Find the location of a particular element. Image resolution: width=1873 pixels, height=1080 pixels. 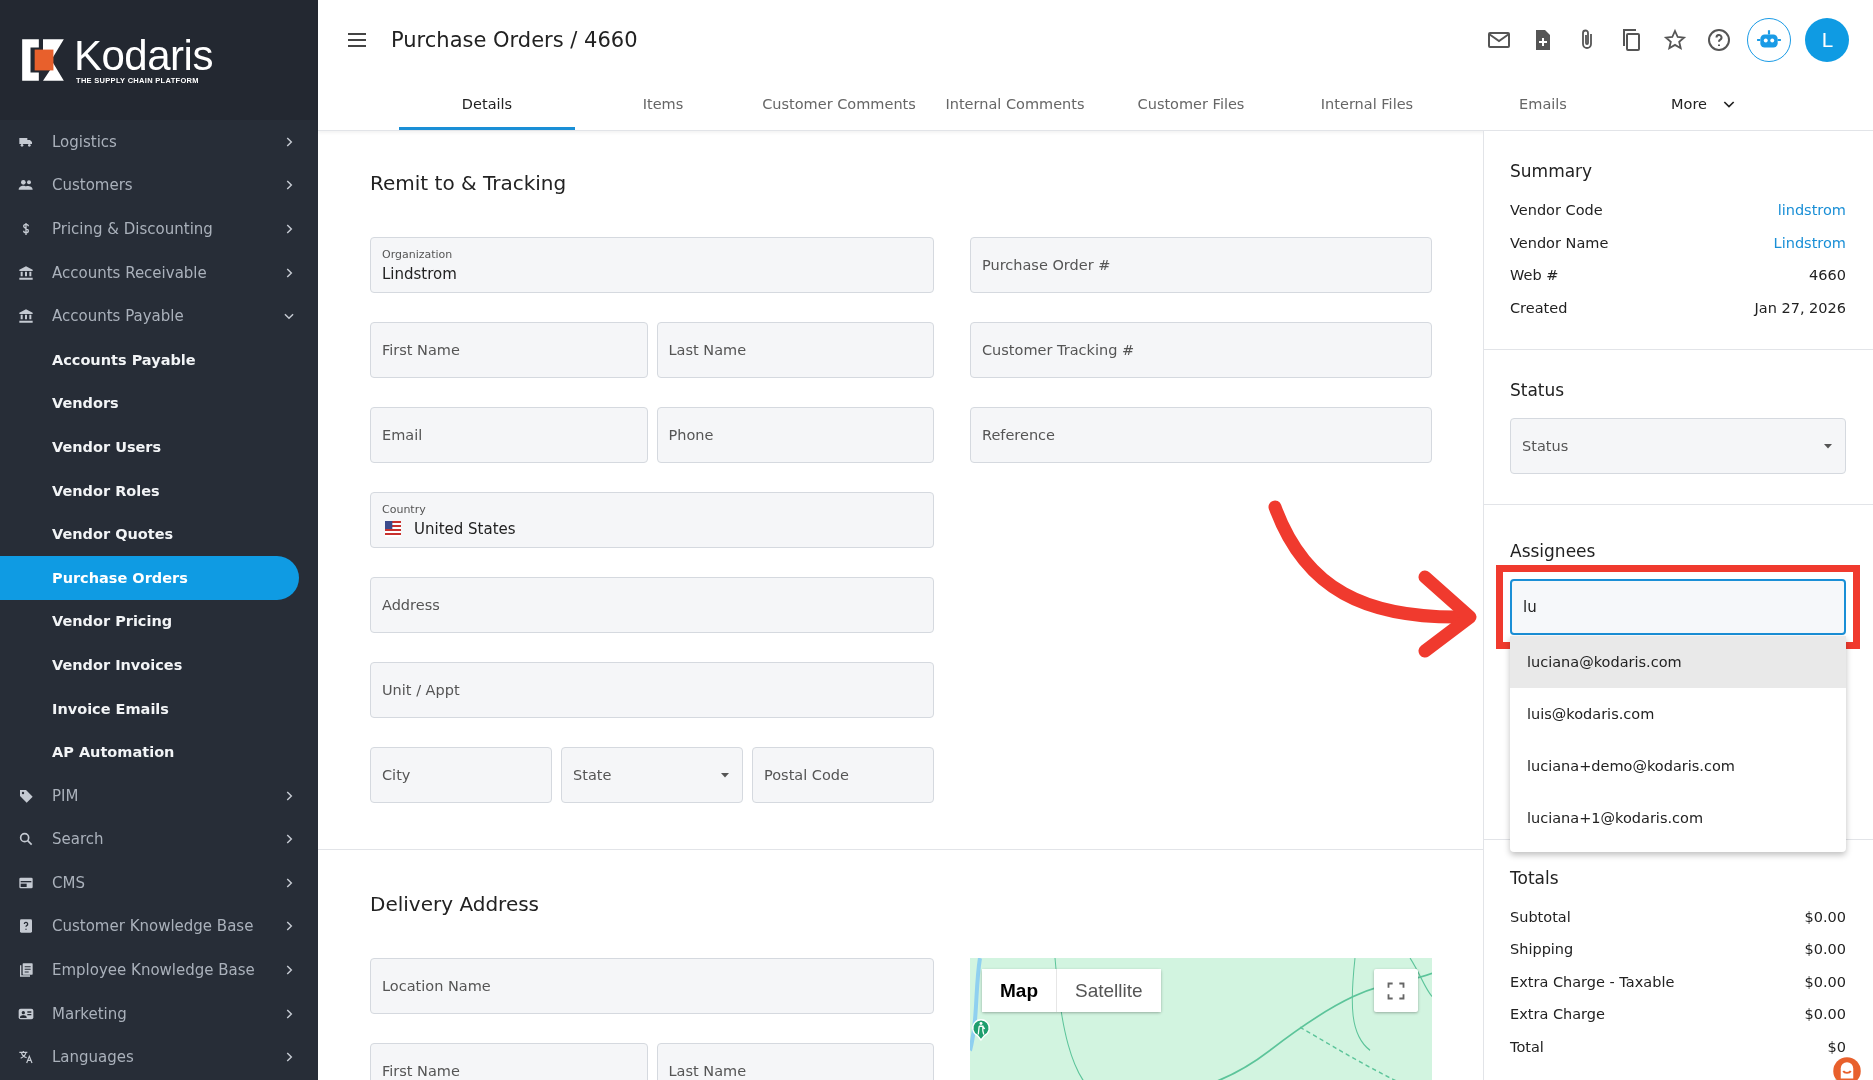

sidebar-item: Invoice Emails is located at coordinates (149, 708).